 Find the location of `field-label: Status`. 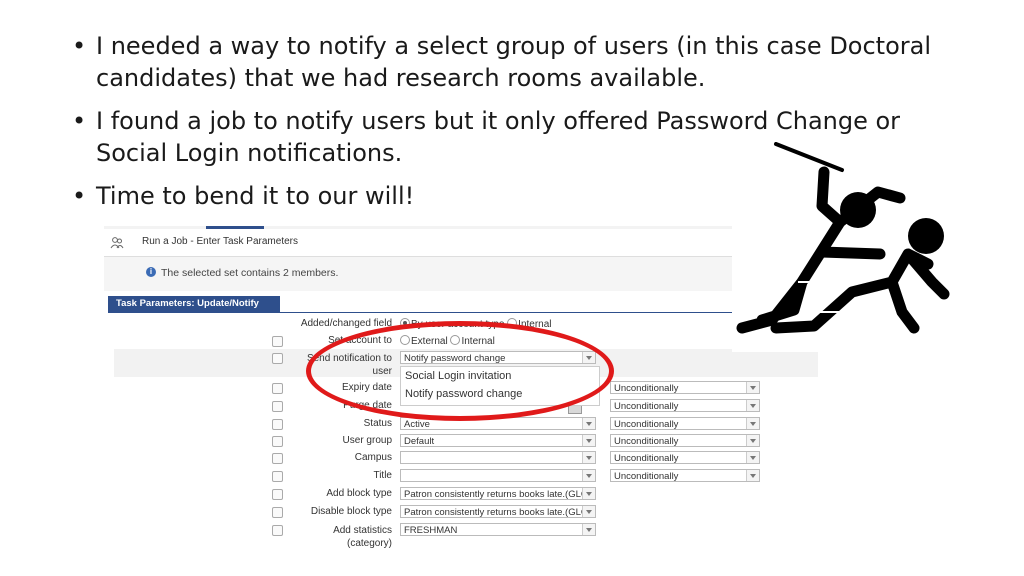

field-label: Status is located at coordinates (377, 423).